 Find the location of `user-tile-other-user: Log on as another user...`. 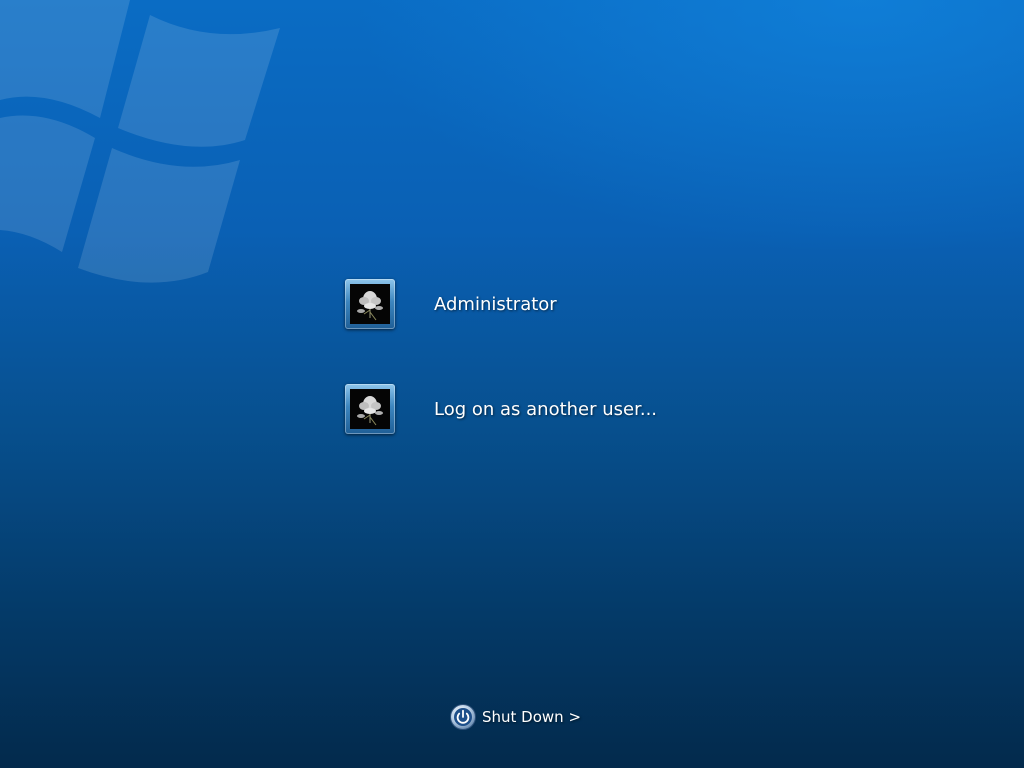

user-tile-other-user: Log on as another user... is located at coordinates (555, 409).